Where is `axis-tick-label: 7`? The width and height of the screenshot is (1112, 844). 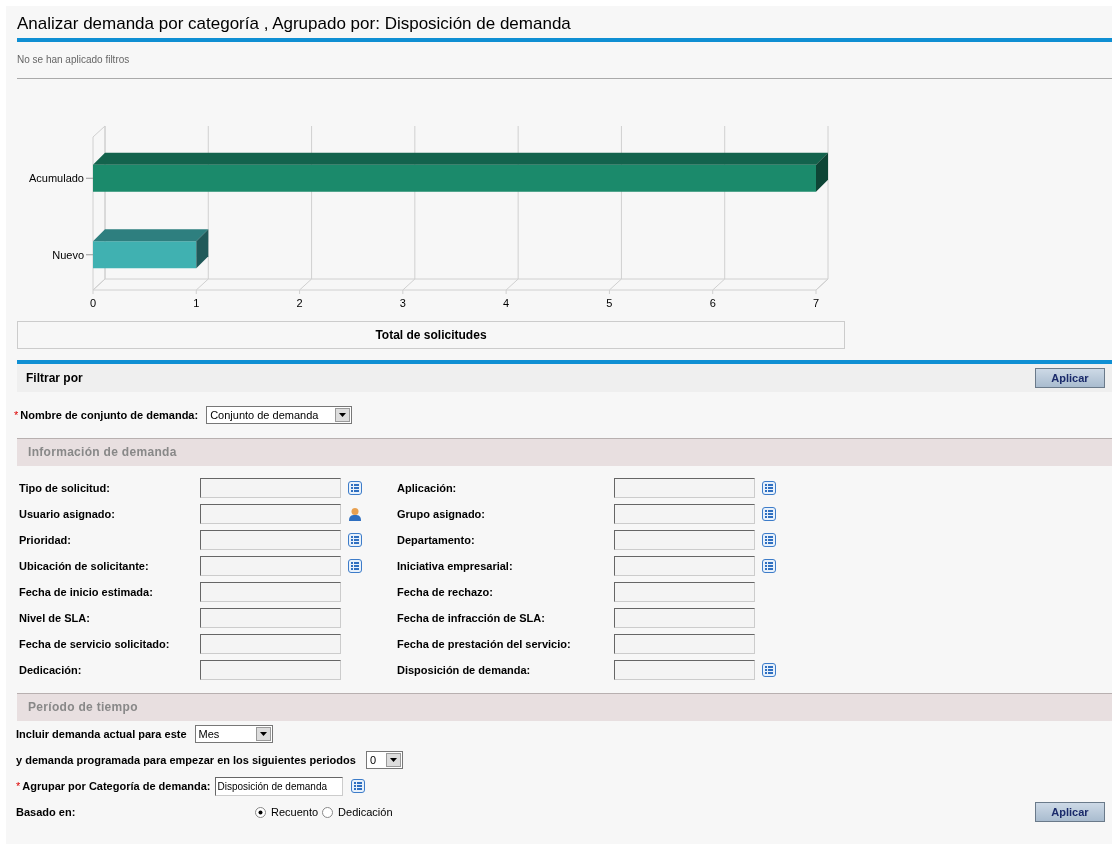 axis-tick-label: 7 is located at coordinates (816, 303).